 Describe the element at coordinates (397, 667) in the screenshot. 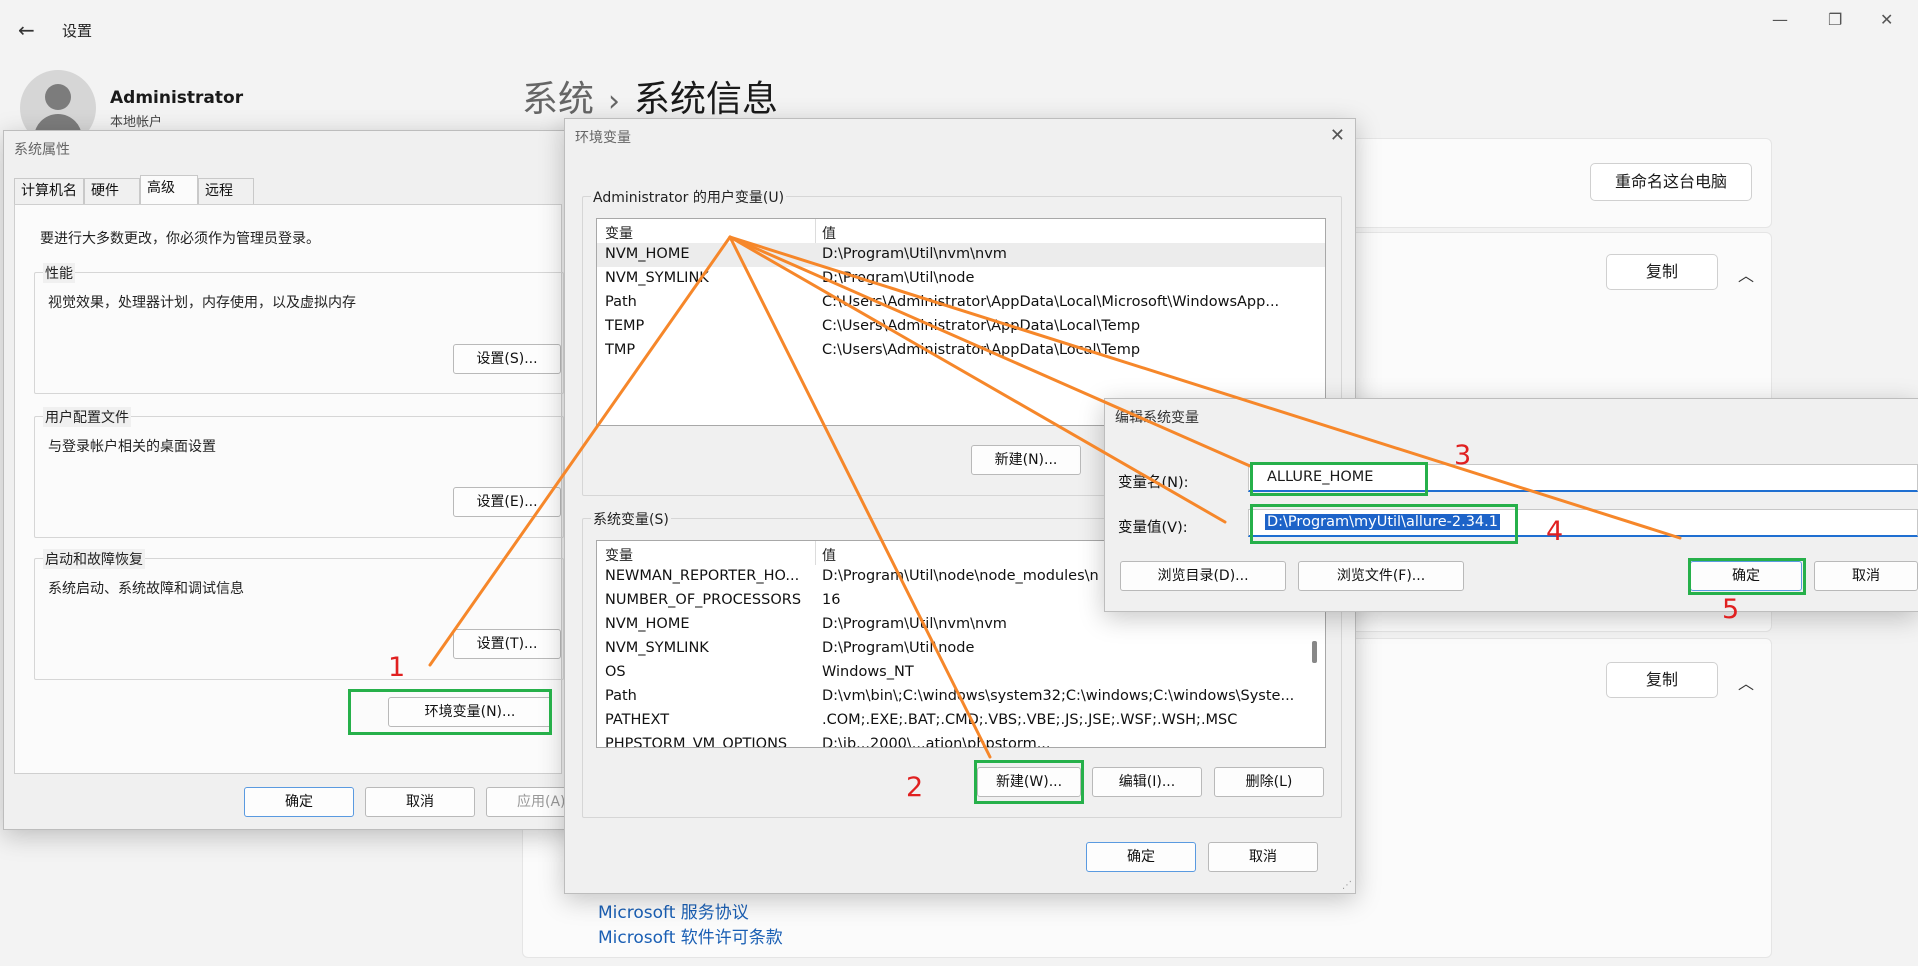

I see `step-number-1: 1` at that location.